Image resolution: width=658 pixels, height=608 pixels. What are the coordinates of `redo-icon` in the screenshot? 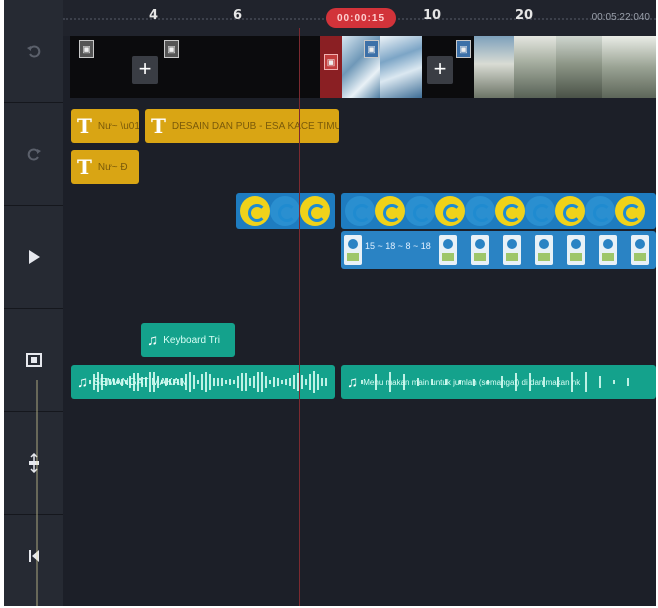 It's located at (34, 154).